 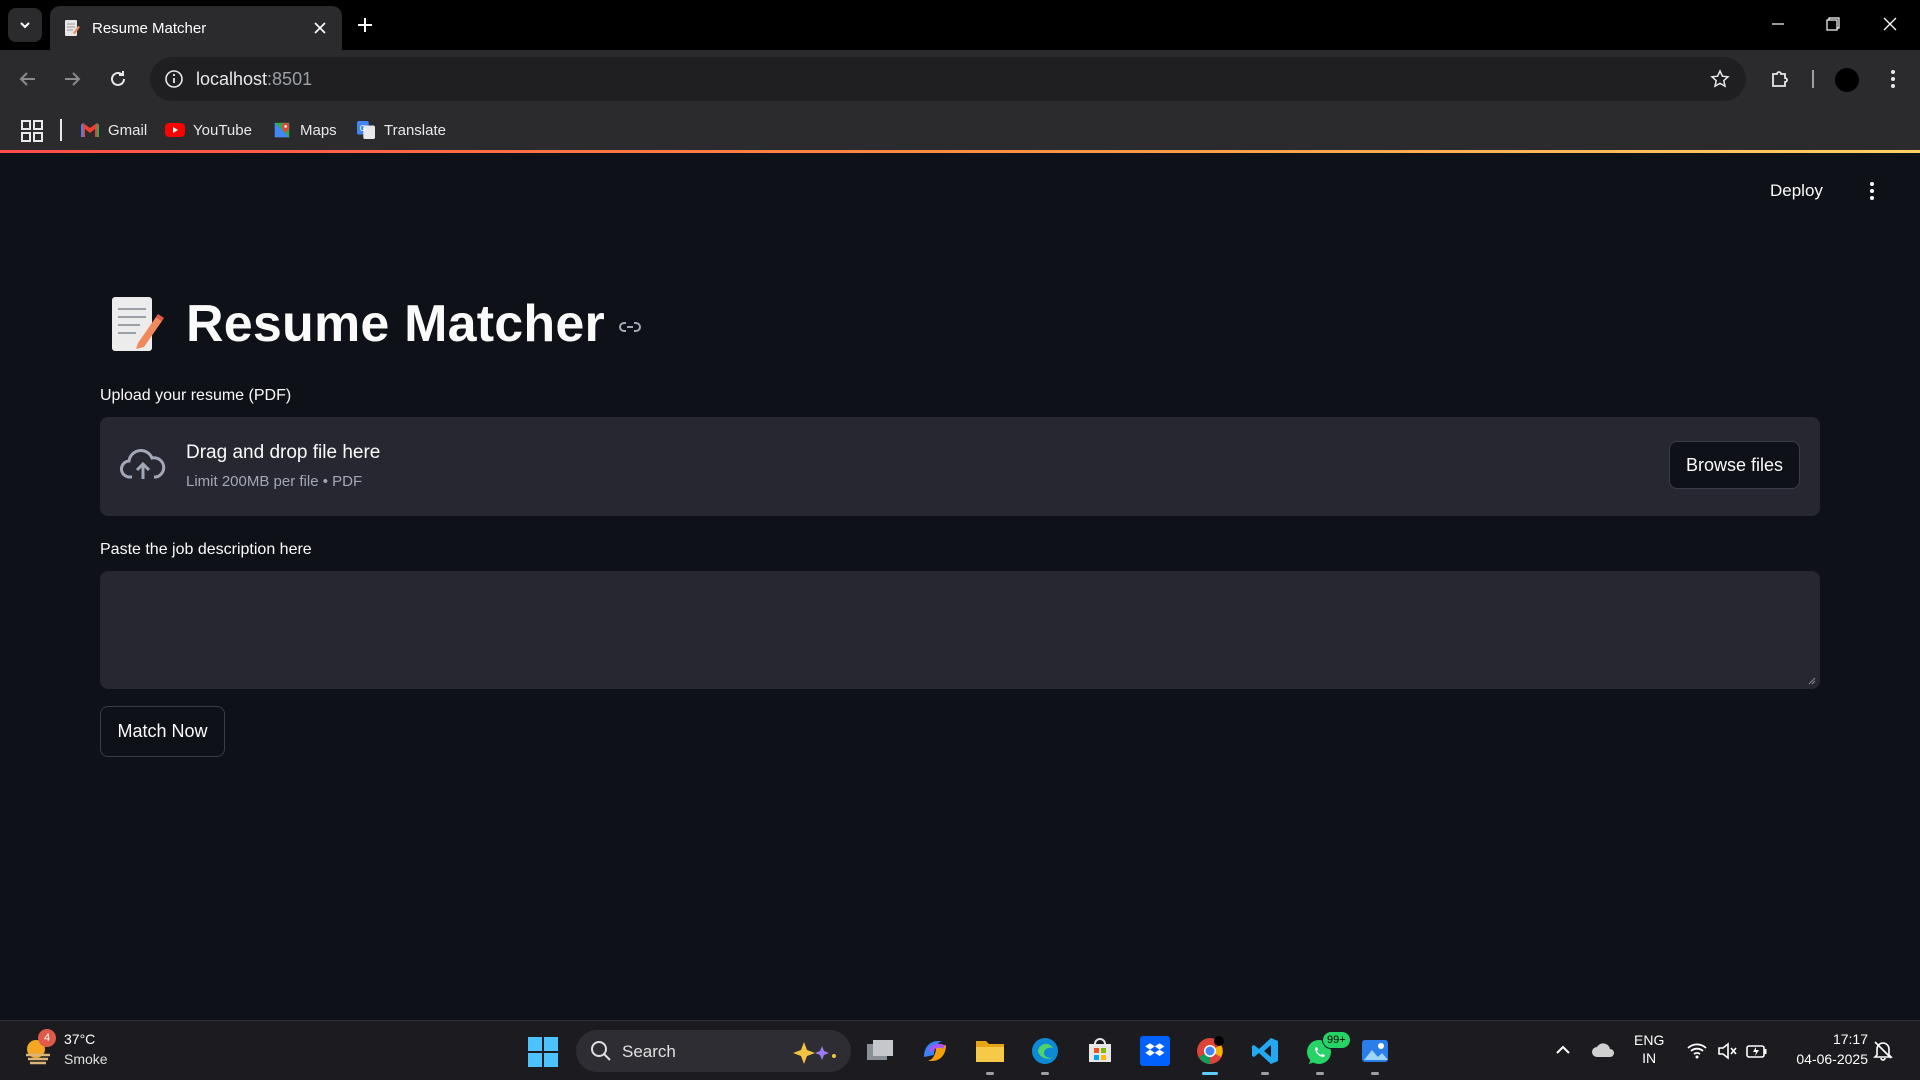 What do you see at coordinates (47, 1038) in the screenshot?
I see `weather-alert-badge: 4` at bounding box center [47, 1038].